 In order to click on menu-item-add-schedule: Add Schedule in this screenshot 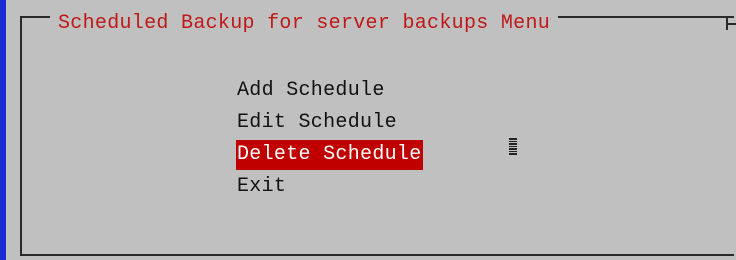, I will do `click(329, 92)`.